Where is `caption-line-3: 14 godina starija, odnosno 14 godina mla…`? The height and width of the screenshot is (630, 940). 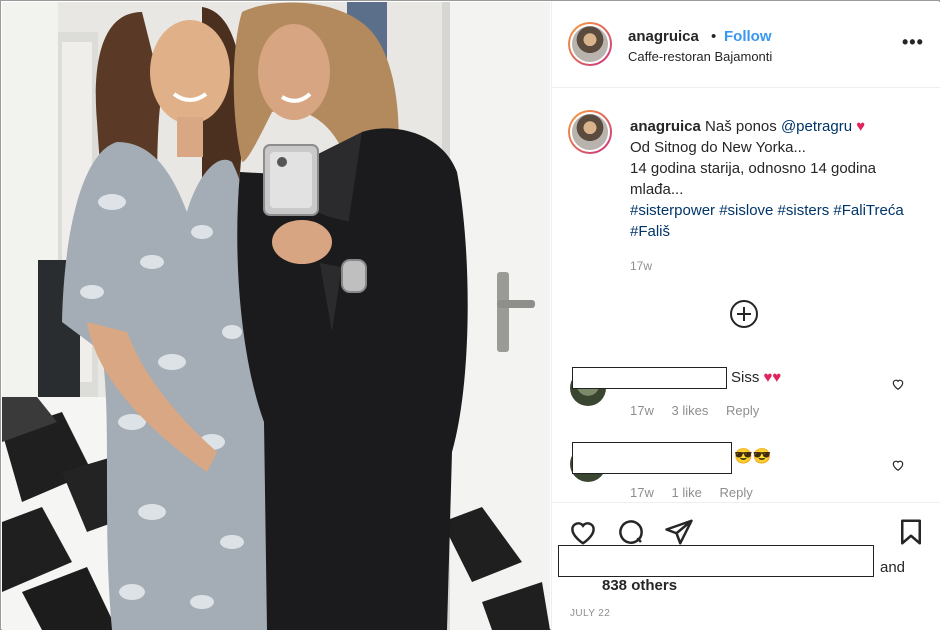 caption-line-3: 14 godina starija, odnosno 14 godina mla… is located at coordinates (753, 179).